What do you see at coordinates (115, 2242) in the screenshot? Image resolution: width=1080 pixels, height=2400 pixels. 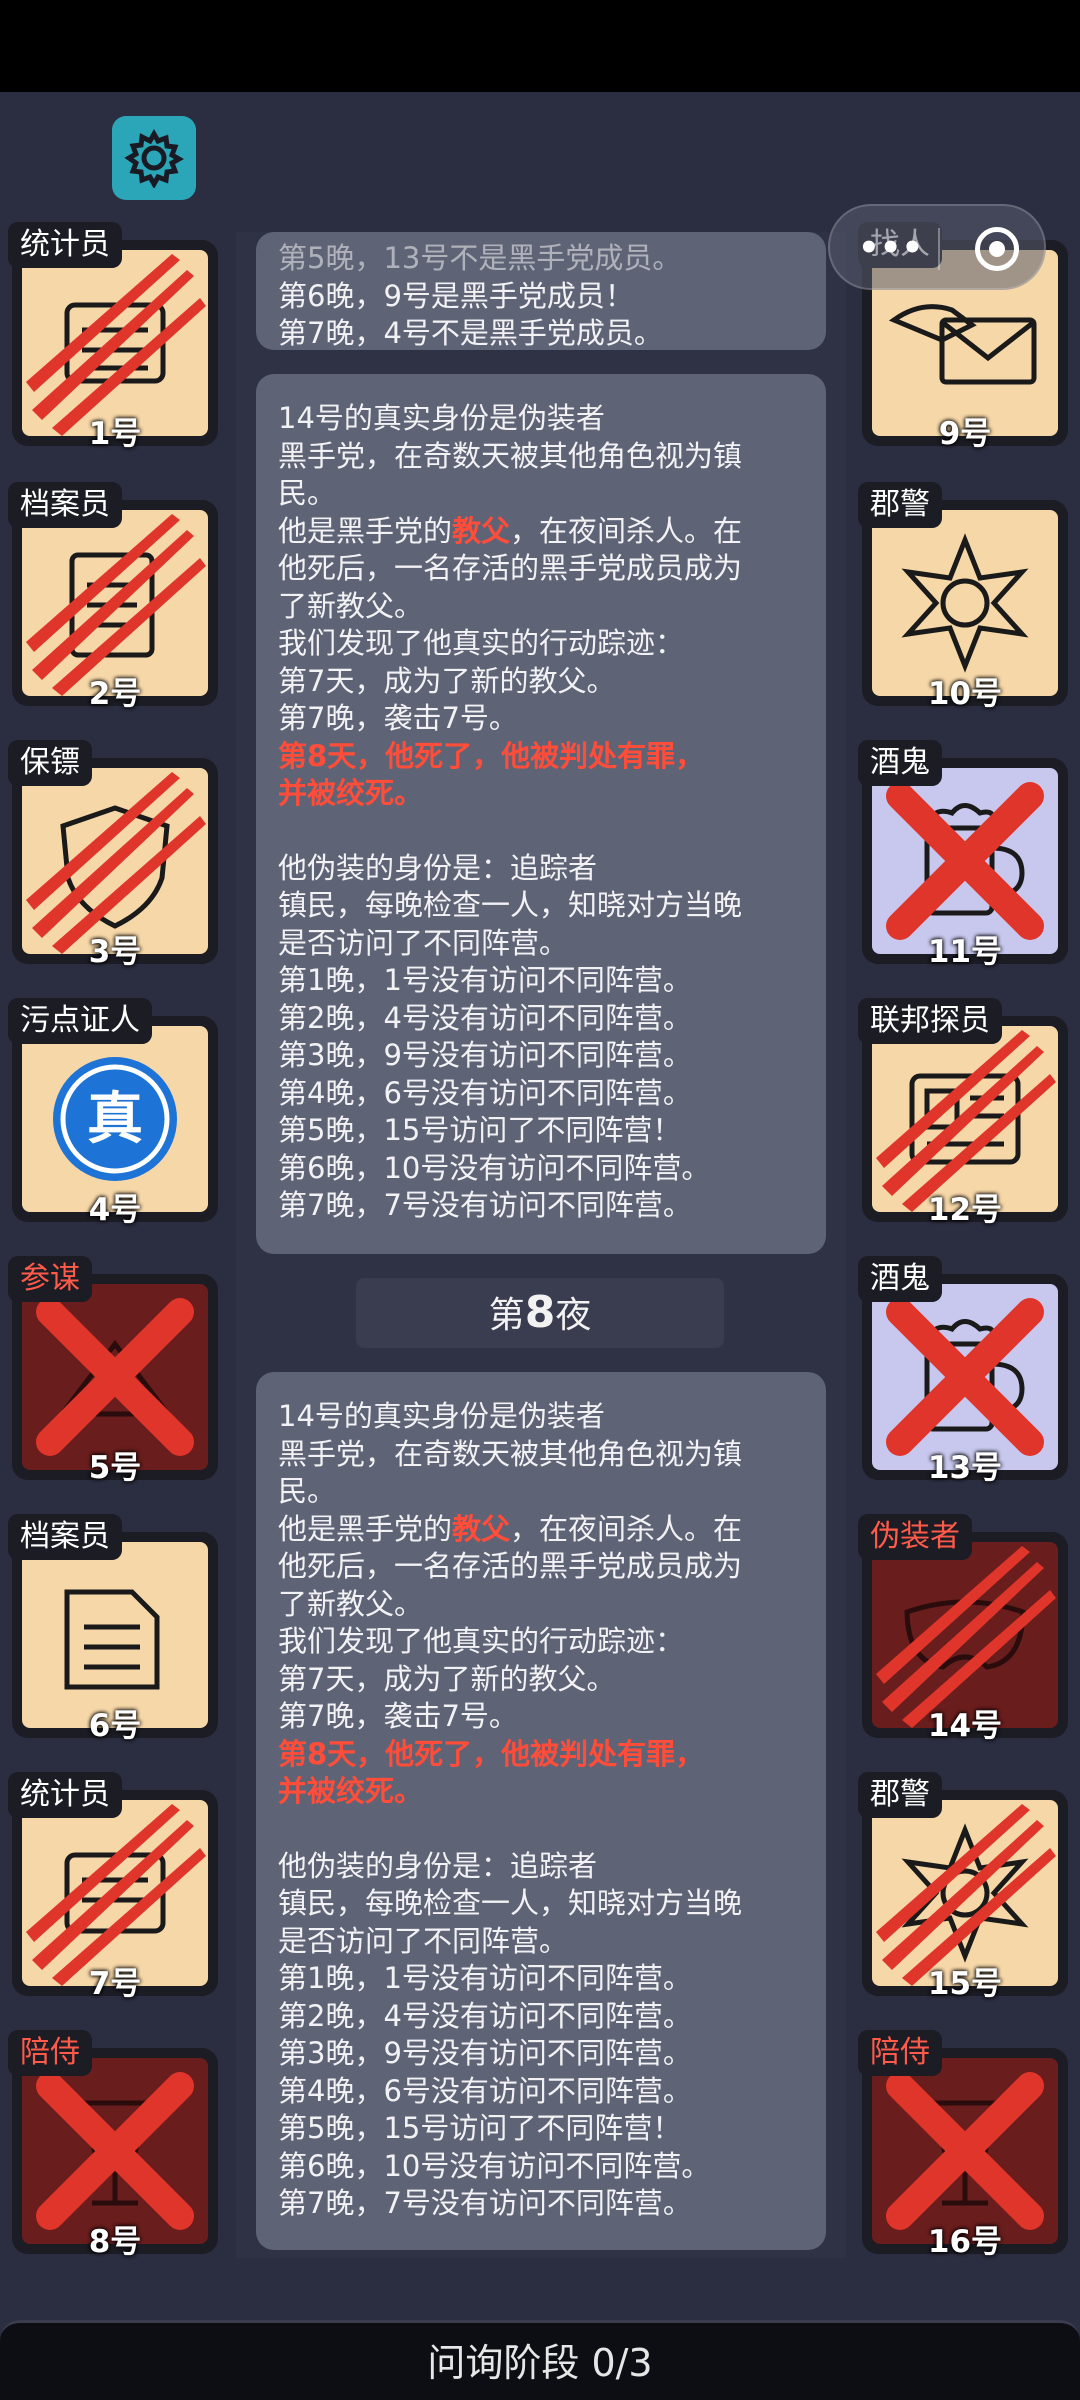 I see `player-number: 8号` at bounding box center [115, 2242].